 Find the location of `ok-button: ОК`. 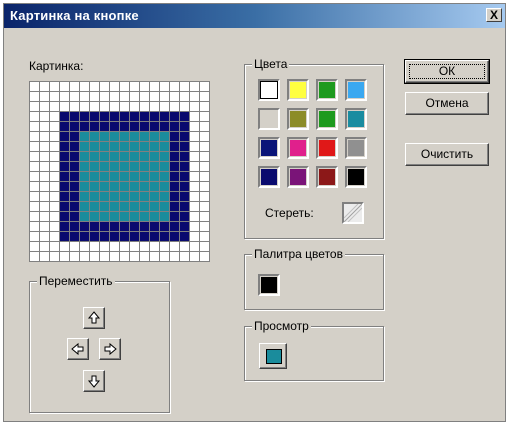

ok-button: ОК is located at coordinates (447, 71).